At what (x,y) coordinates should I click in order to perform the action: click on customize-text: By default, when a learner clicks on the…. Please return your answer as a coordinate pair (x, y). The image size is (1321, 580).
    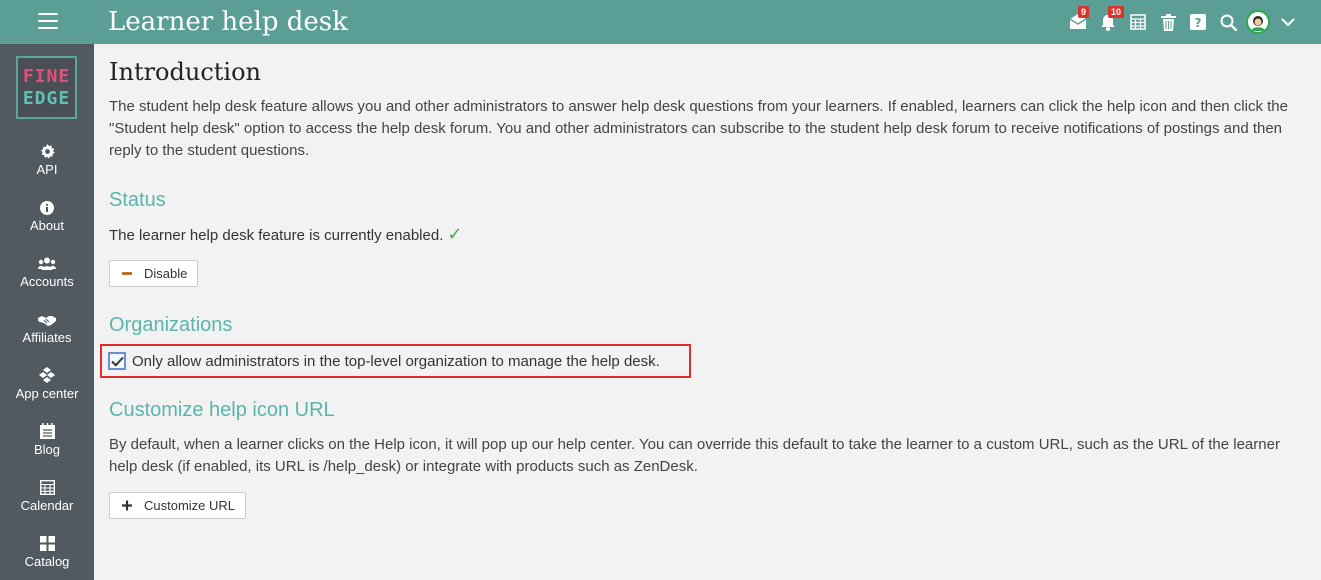
    Looking at the image, I should click on (694, 455).